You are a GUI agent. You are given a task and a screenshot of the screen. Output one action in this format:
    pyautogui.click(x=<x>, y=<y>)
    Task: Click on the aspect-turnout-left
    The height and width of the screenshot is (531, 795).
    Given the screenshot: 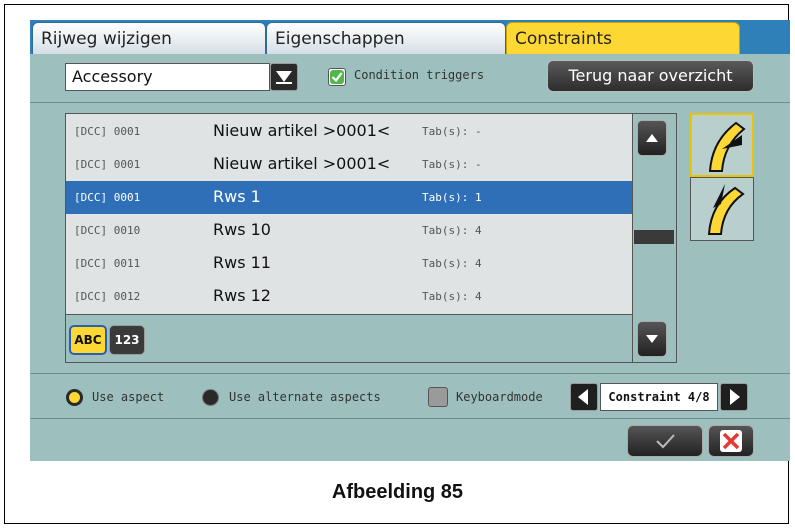 What is the action you would take?
    pyautogui.click(x=722, y=145)
    